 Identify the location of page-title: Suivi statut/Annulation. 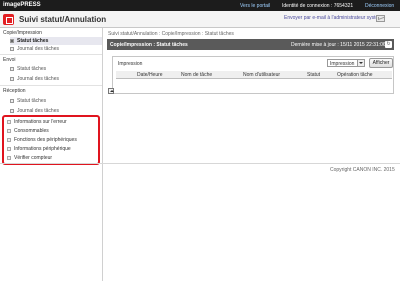
(63, 19).